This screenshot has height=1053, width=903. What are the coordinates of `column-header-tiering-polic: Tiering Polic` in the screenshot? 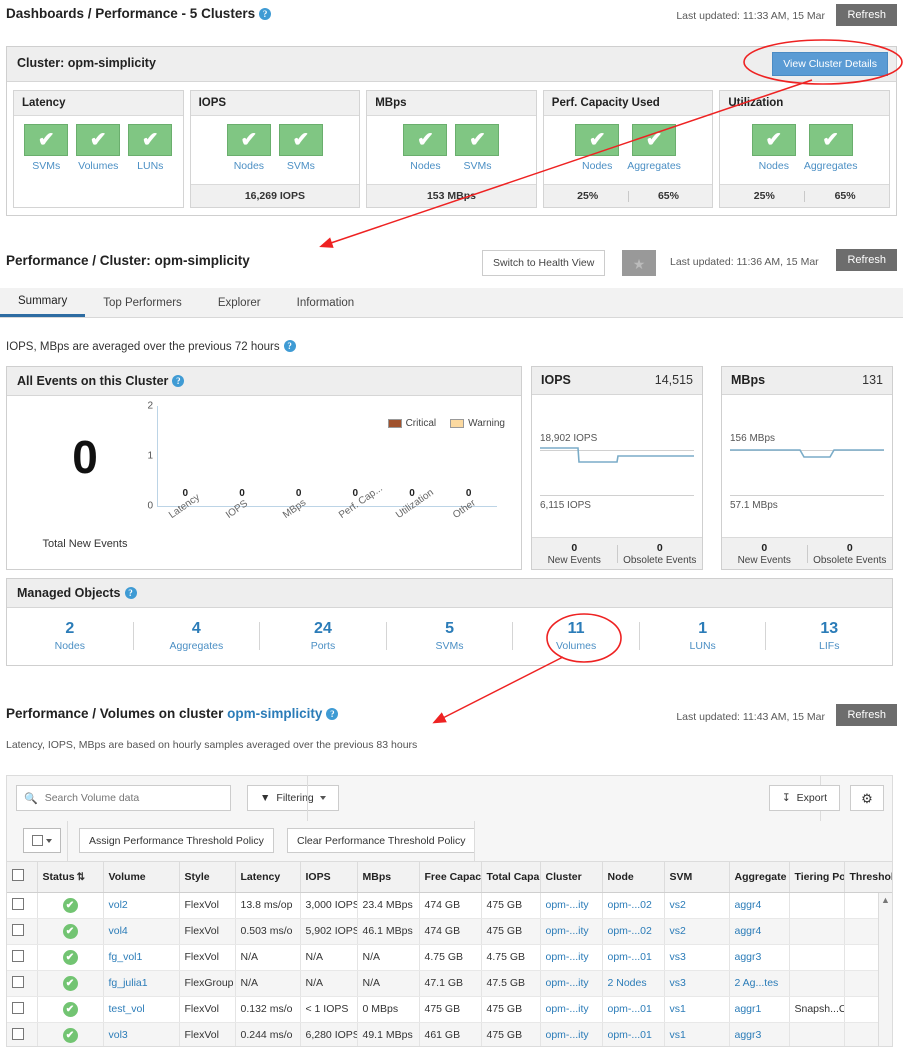 It's located at (817, 877).